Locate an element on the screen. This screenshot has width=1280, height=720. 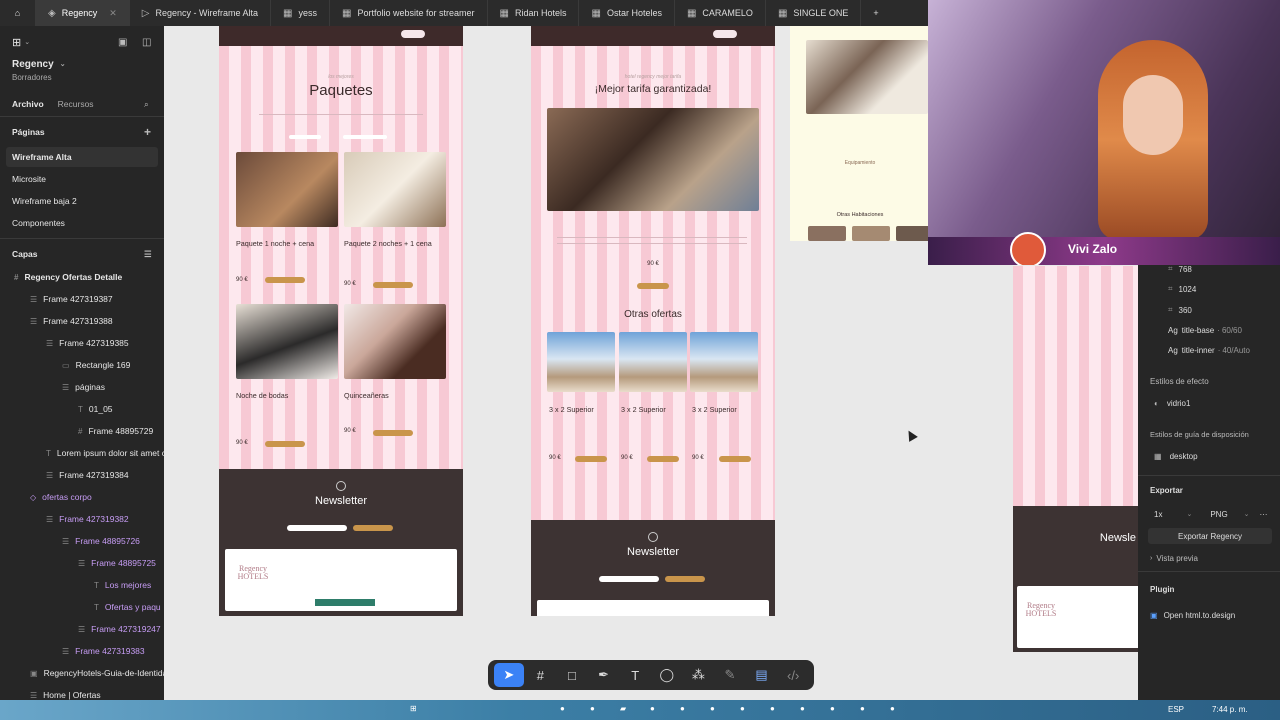
layer-item: ☰ Frame 427319388 is located at coordinates (82, 321).